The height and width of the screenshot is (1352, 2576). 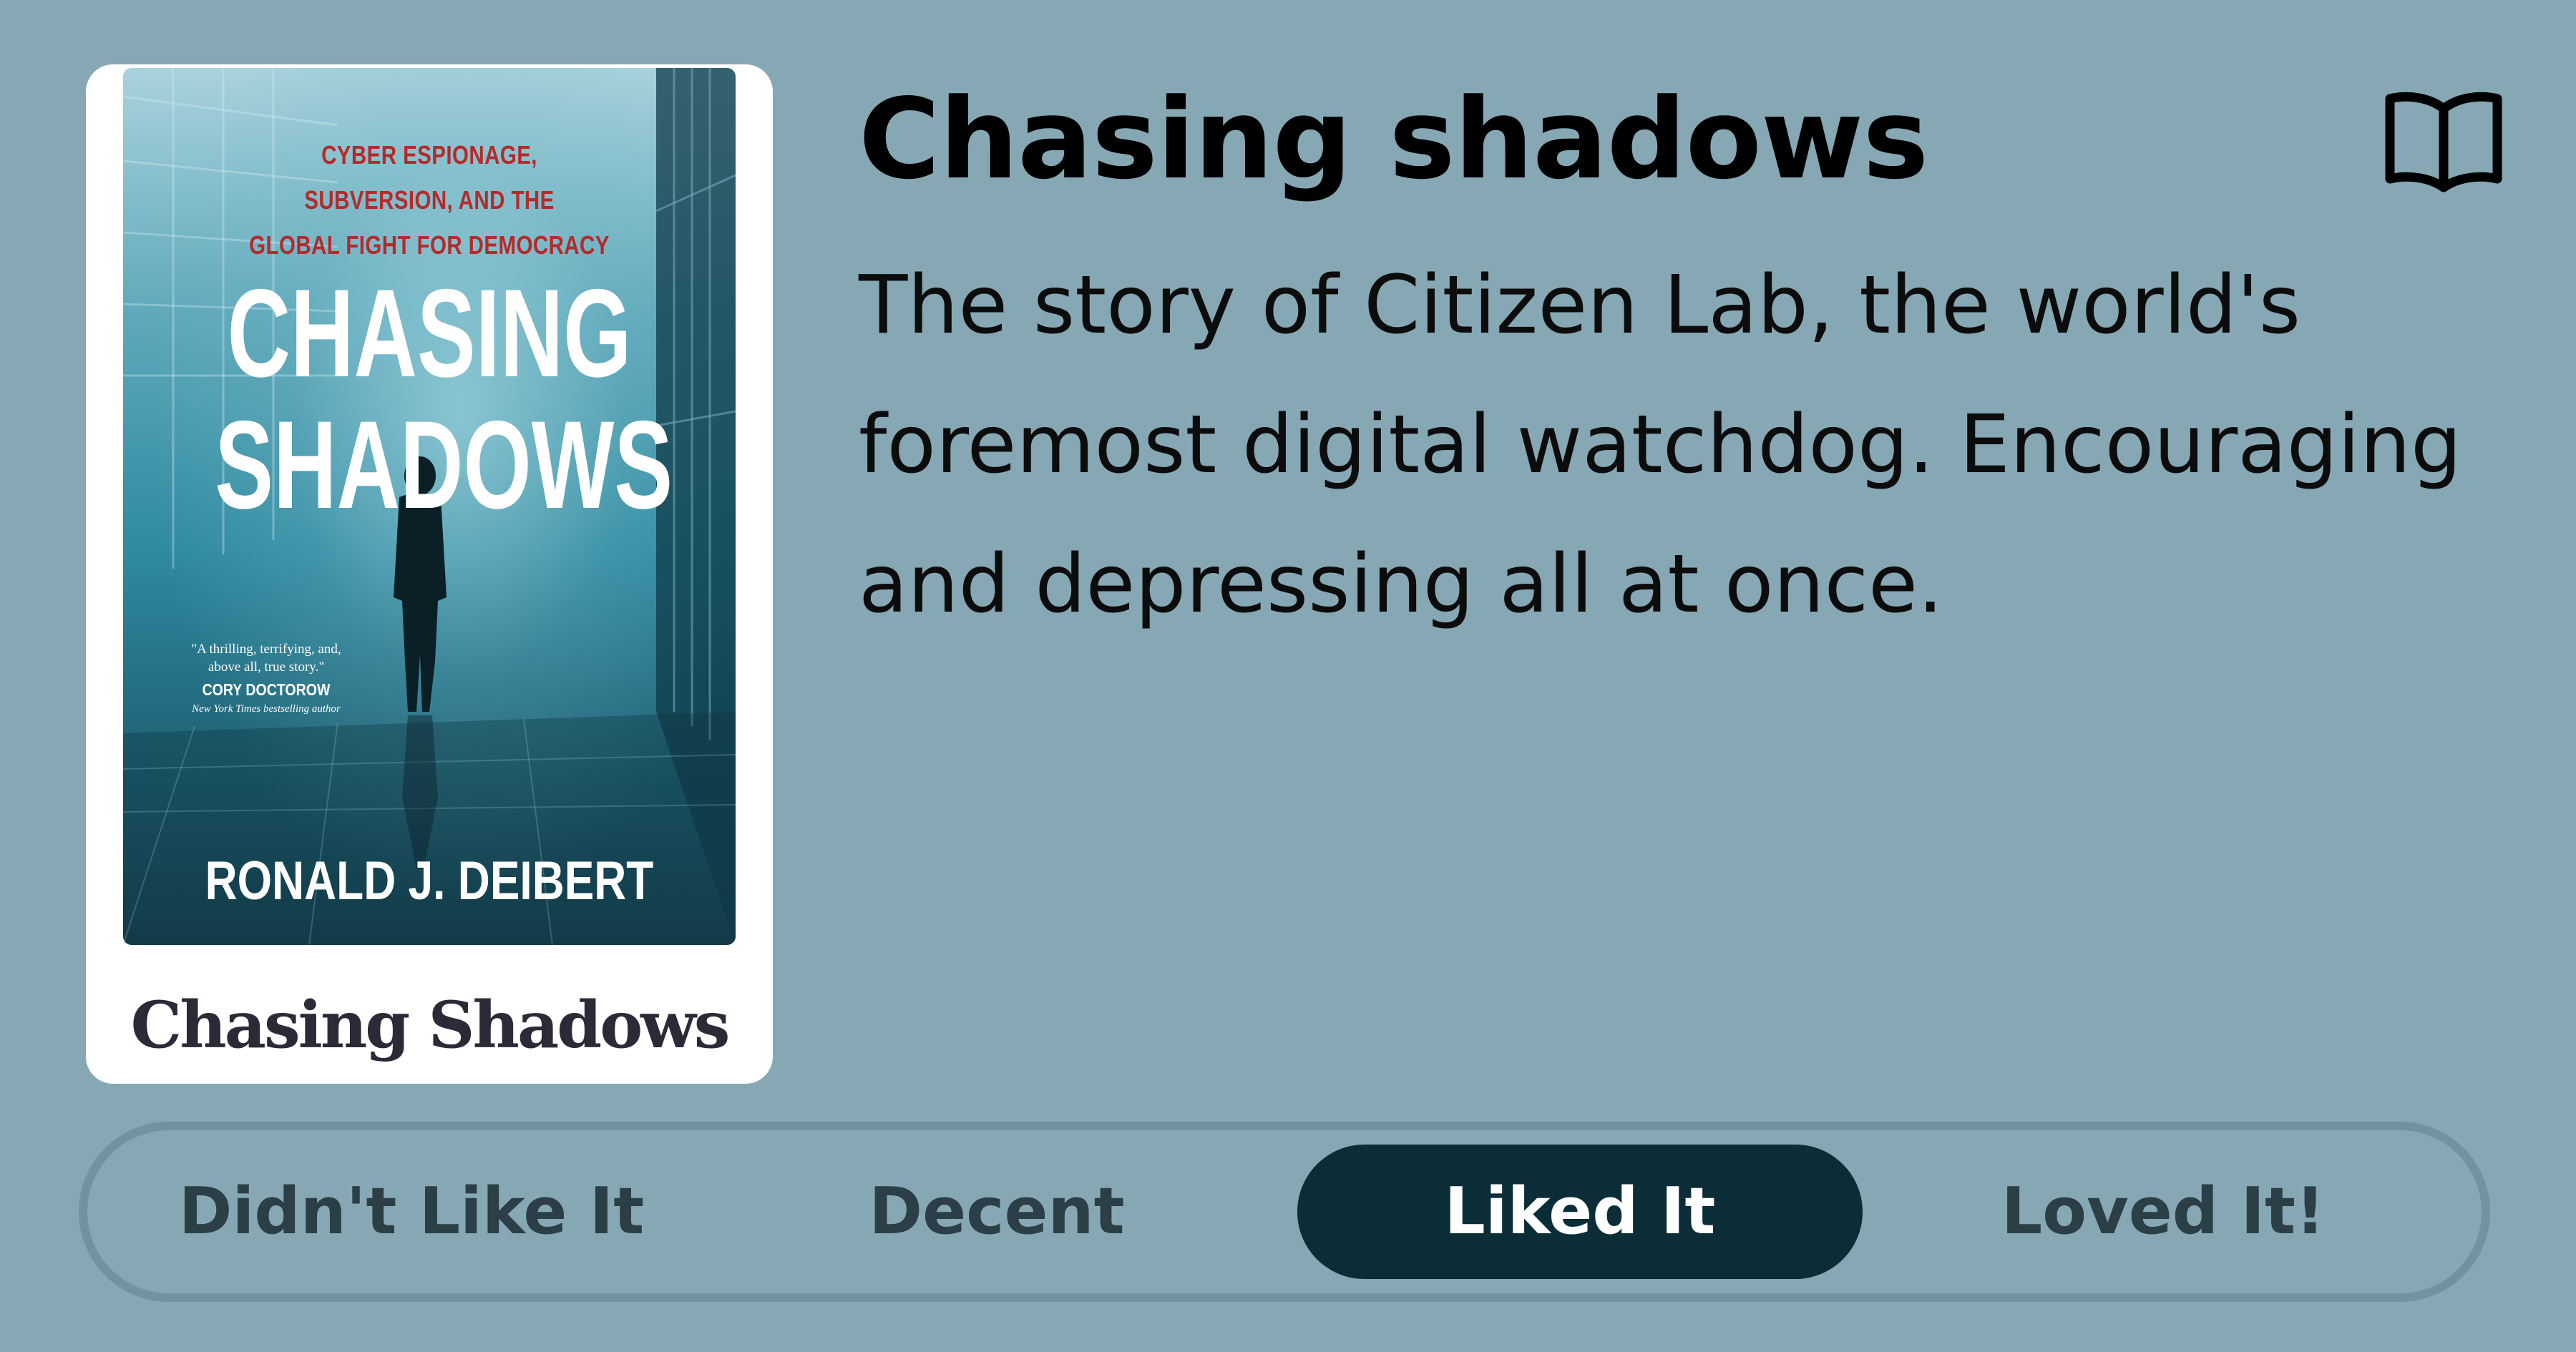 What do you see at coordinates (266, 690) in the screenshot?
I see `cover-quote-author: CORY DOCTOROW` at bounding box center [266, 690].